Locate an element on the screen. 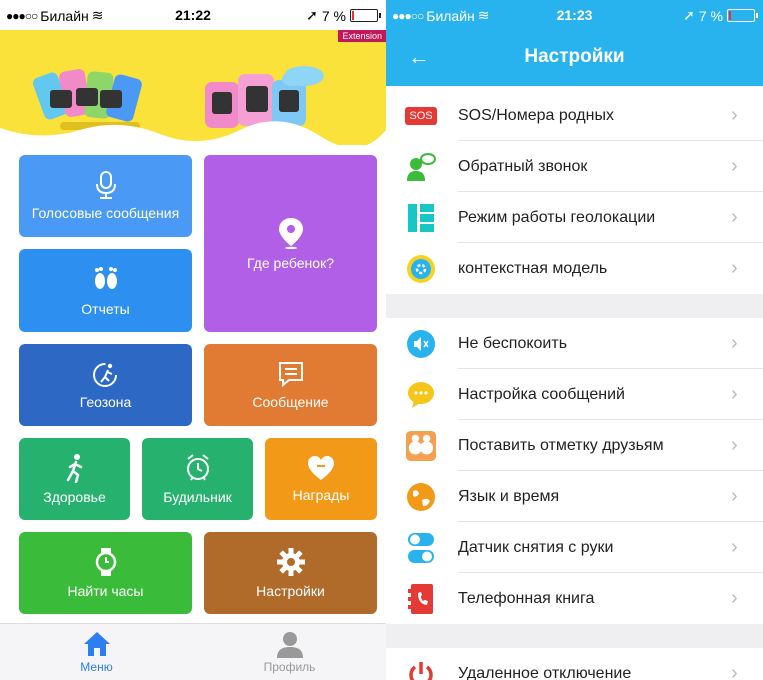  message-tile: Сообщение is located at coordinates (290, 385).